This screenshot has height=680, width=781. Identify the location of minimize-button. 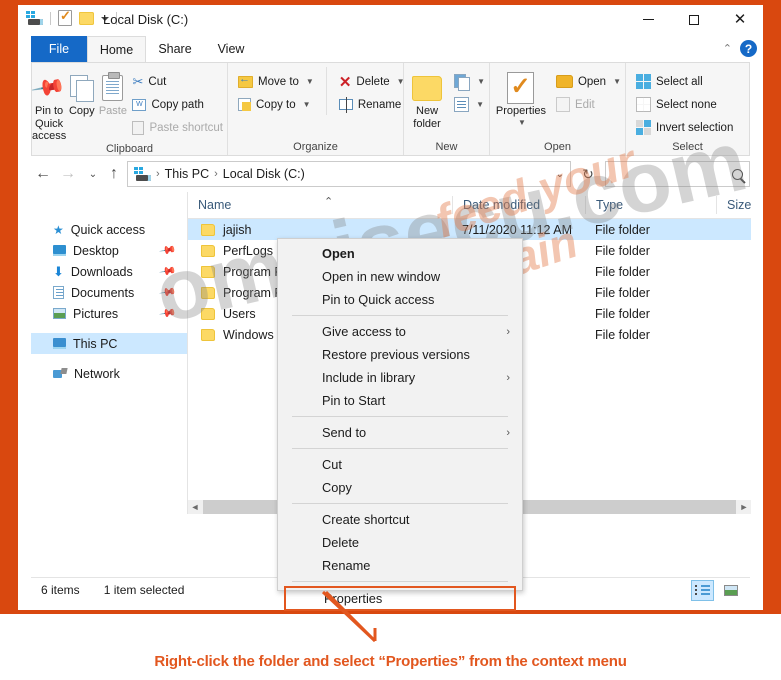
(648, 19).